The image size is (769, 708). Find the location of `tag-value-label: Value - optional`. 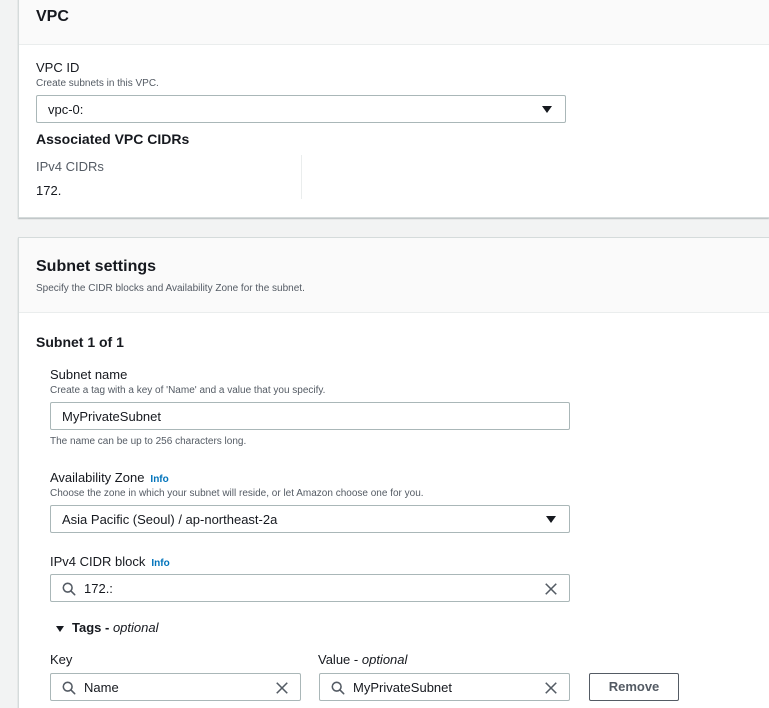

tag-value-label: Value - optional is located at coordinates (362, 659).